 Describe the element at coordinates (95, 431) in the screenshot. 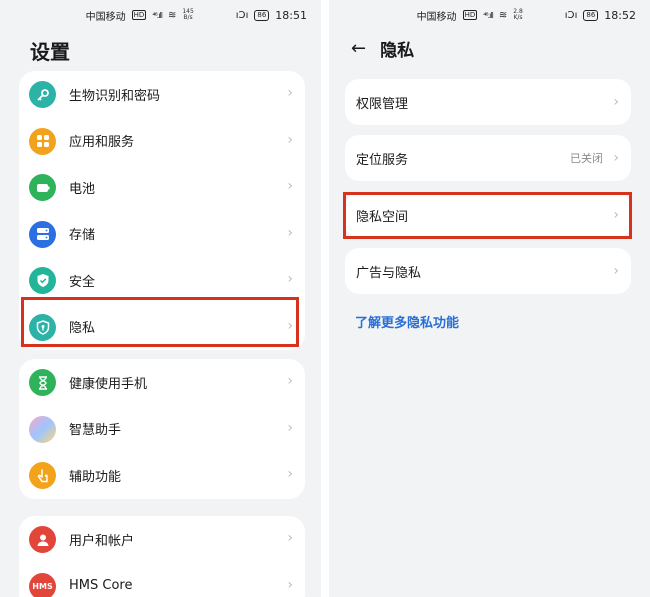

I see `settings-item-label: 智慧助手` at that location.